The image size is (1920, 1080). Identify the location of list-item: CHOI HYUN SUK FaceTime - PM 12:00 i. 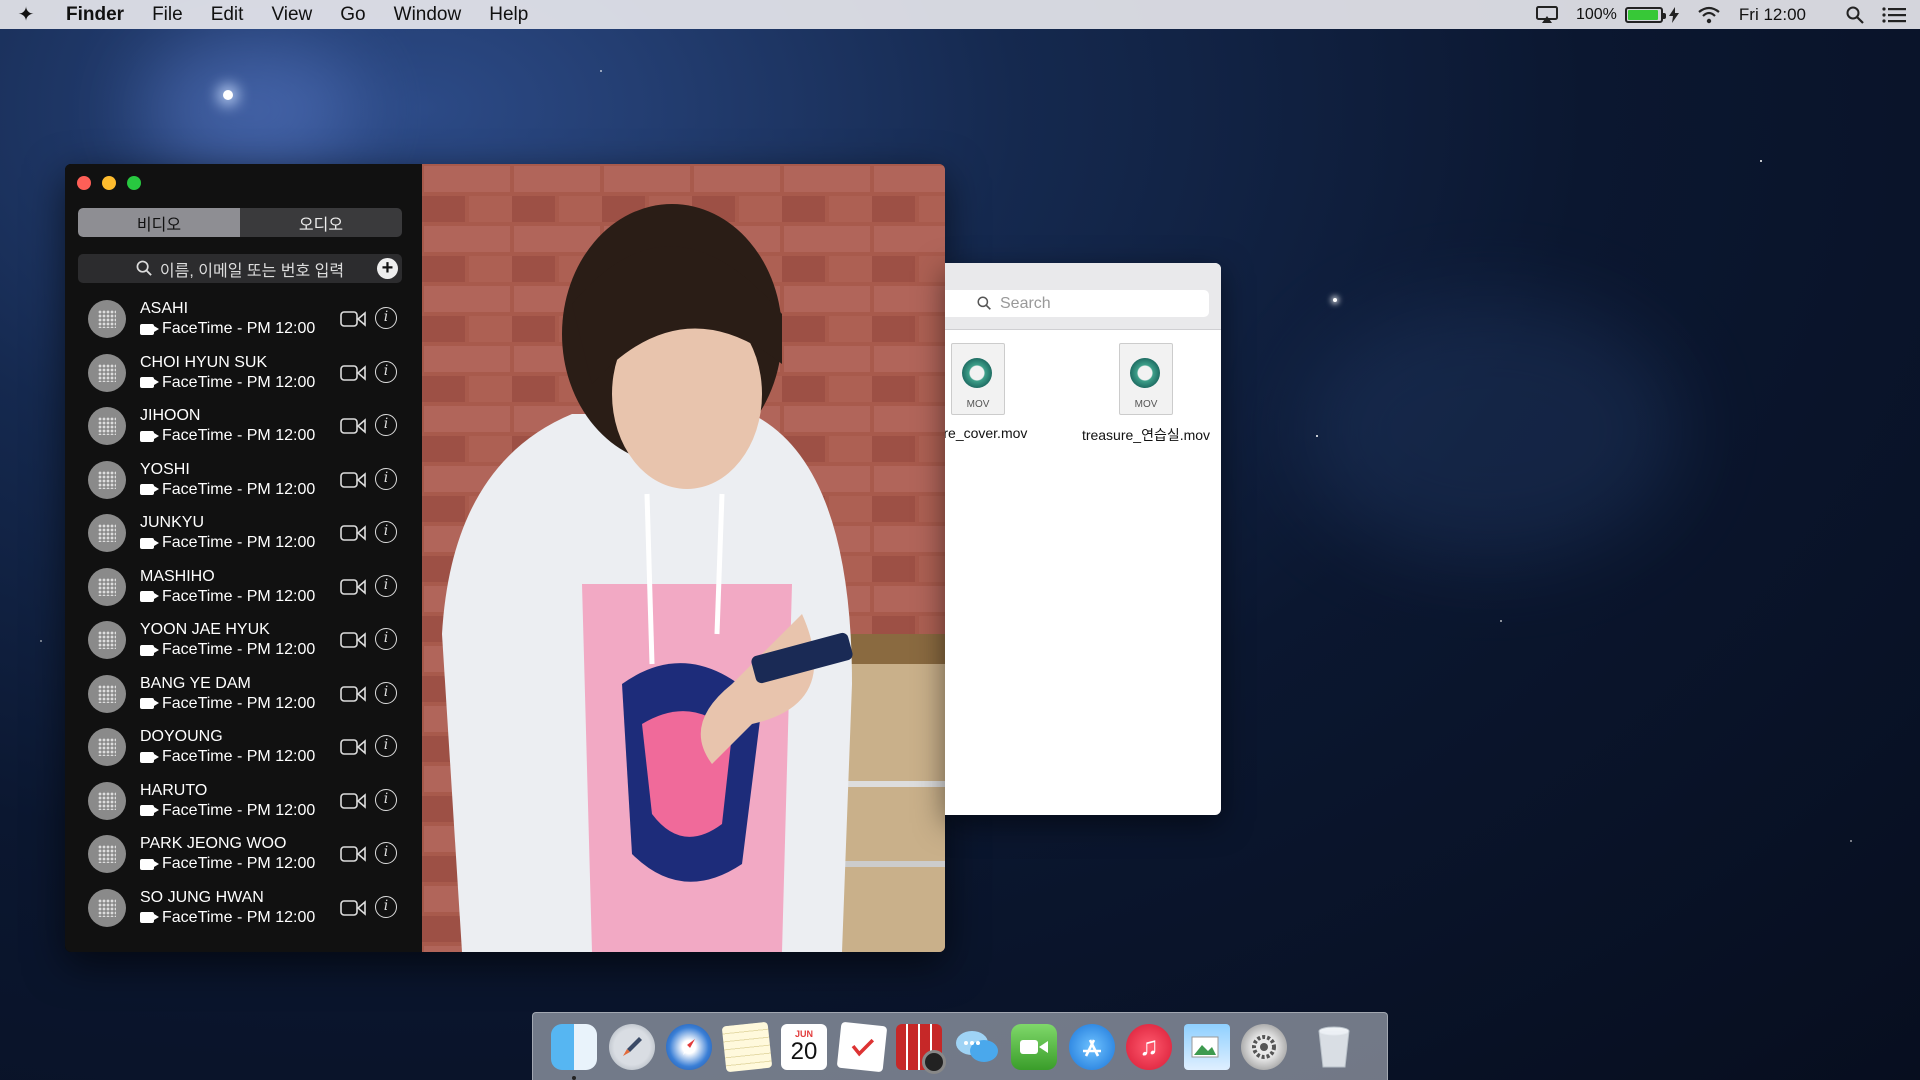
(243, 375).